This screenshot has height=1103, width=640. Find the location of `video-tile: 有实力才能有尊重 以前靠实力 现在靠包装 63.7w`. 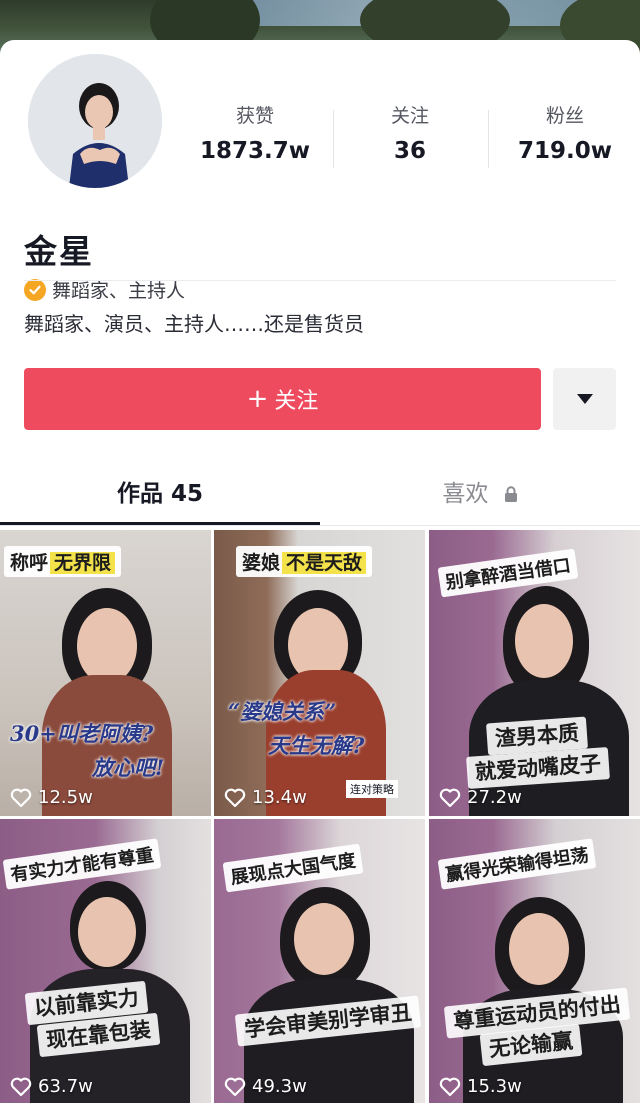

video-tile: 有实力才能有尊重 以前靠实力 现在靠包装 63.7w is located at coordinates (105, 961).